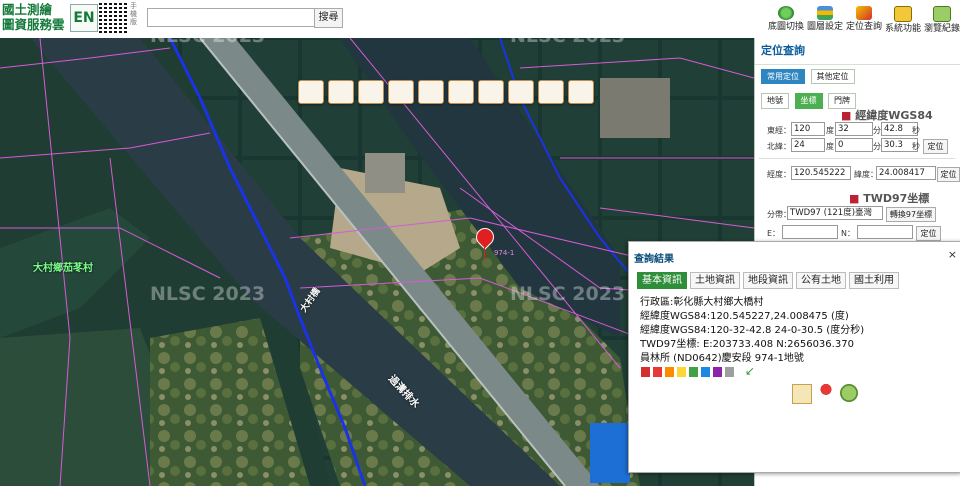 Image resolution: width=960 pixels, height=486 pixels. I want to click on layer-settings-button: 圖層設定, so click(825, 21).